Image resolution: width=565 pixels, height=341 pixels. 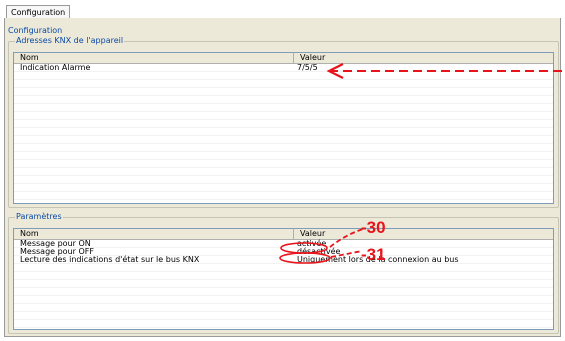 I want to click on row-name: Indication Alarme, so click(x=55, y=67).